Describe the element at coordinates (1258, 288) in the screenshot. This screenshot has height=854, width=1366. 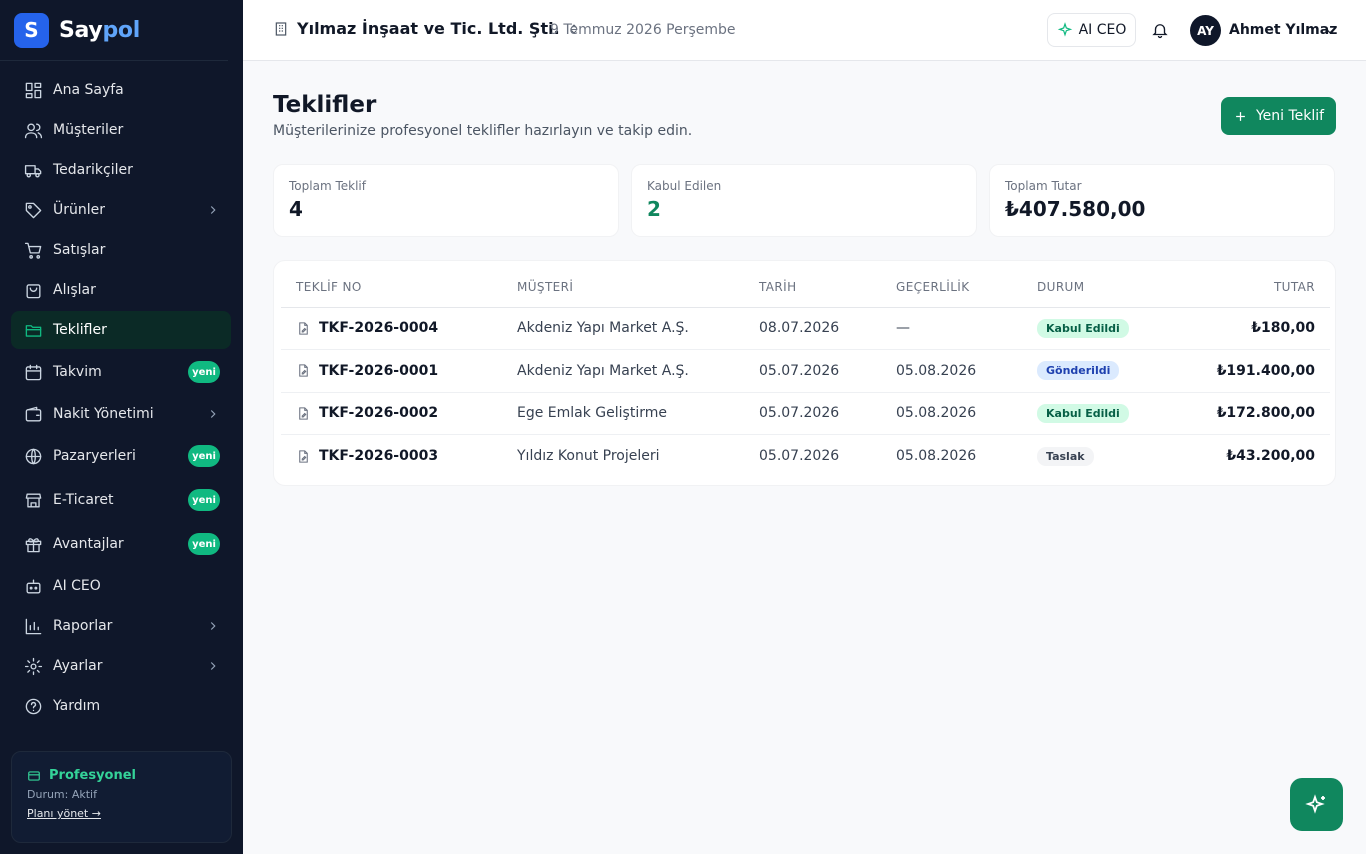
I see `column-header-amount: TUTAR` at that location.